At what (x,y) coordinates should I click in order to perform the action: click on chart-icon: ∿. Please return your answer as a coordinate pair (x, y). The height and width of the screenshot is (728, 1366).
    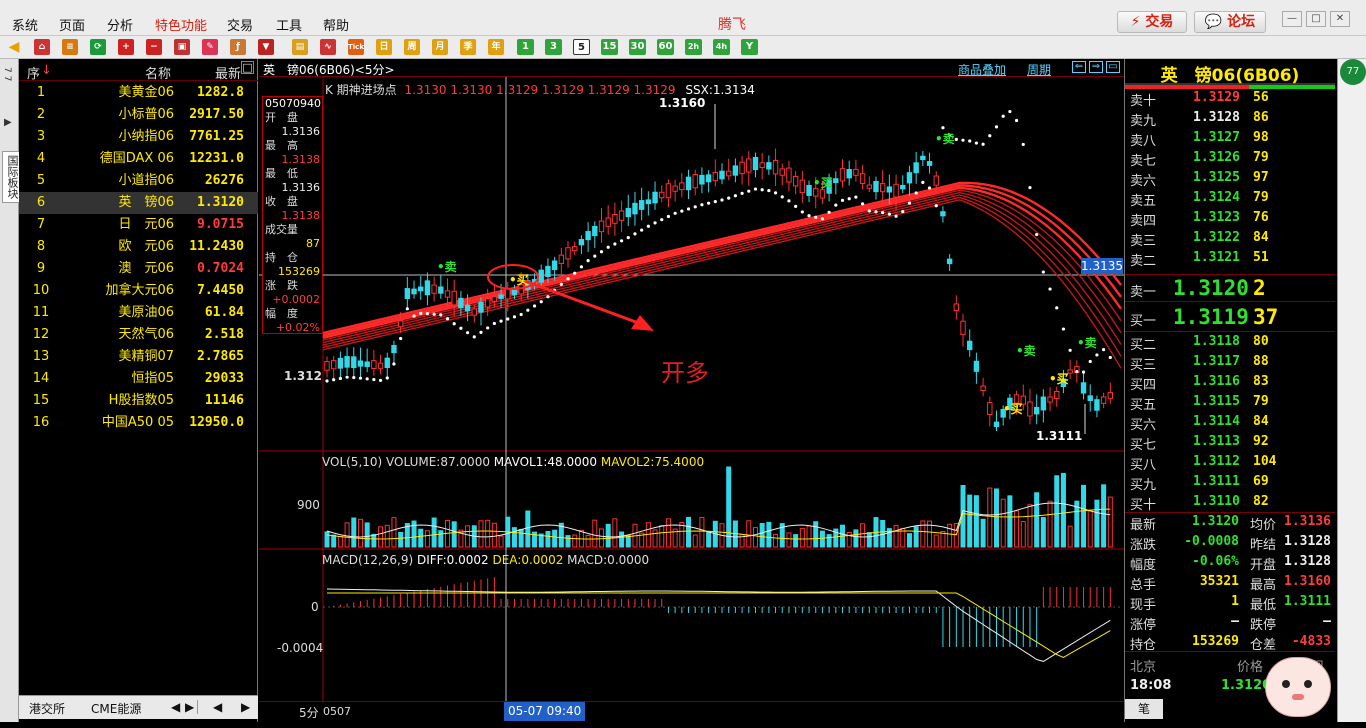
    Looking at the image, I should click on (328, 47).